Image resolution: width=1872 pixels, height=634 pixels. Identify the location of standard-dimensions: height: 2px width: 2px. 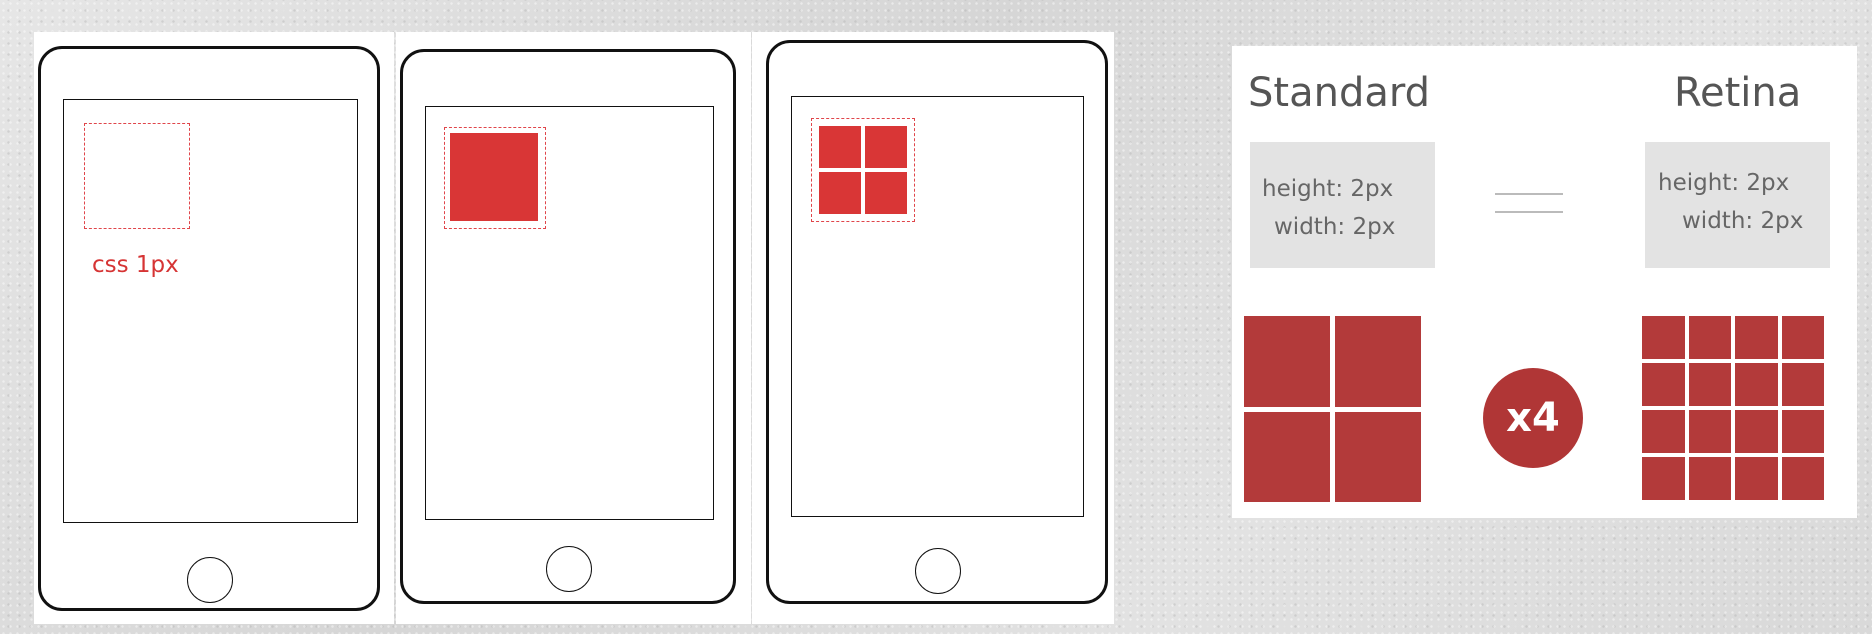
(1342, 205).